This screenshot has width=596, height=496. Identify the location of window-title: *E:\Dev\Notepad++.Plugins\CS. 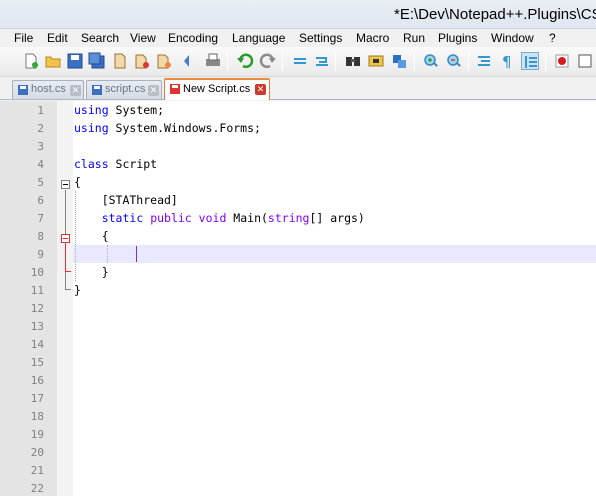
(495, 14).